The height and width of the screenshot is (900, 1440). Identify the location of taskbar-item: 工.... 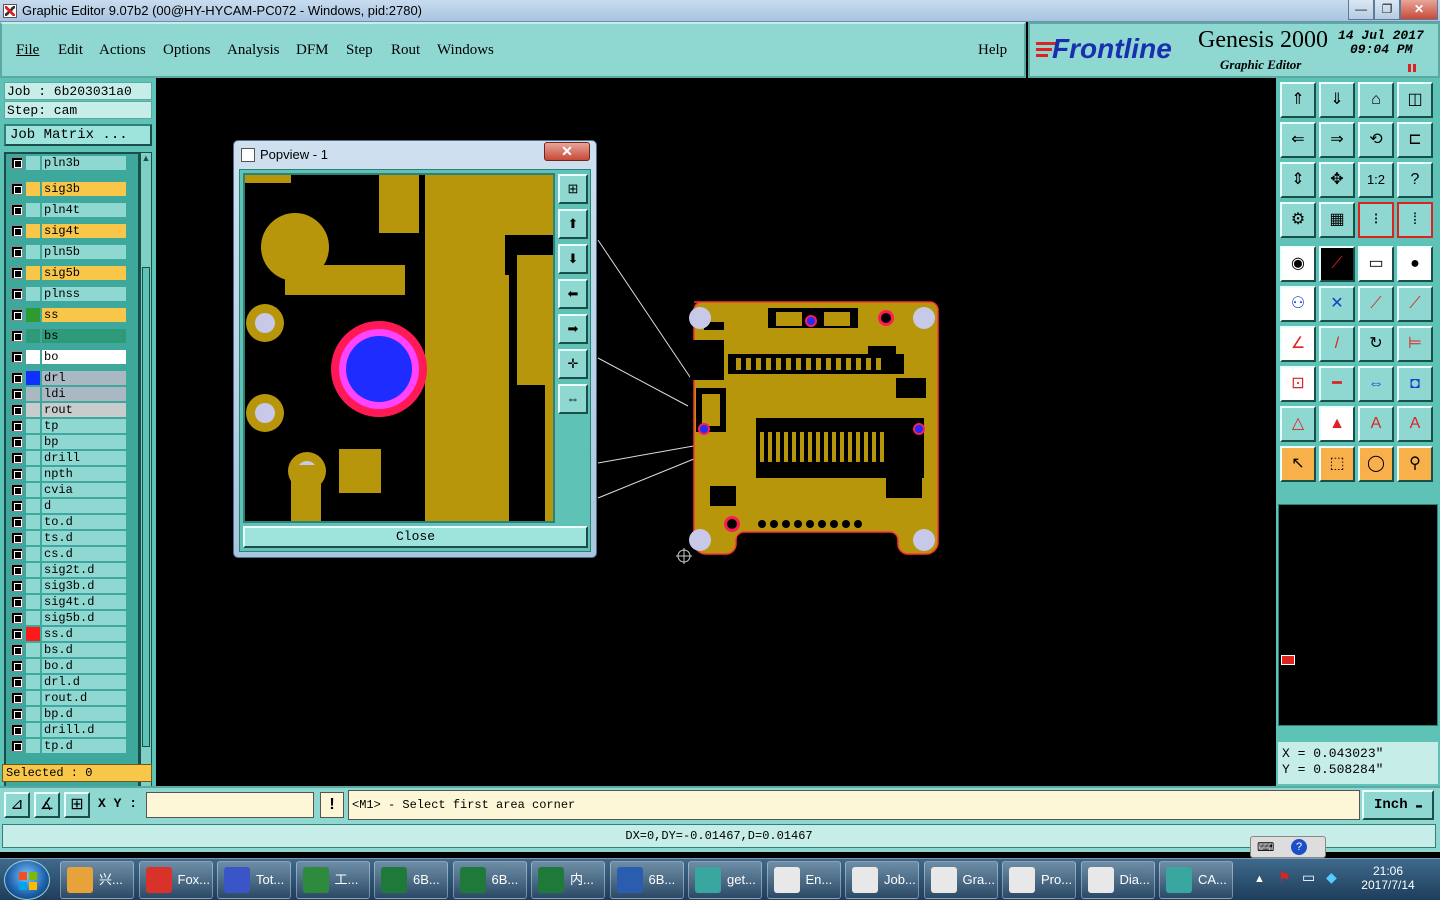
(332, 880).